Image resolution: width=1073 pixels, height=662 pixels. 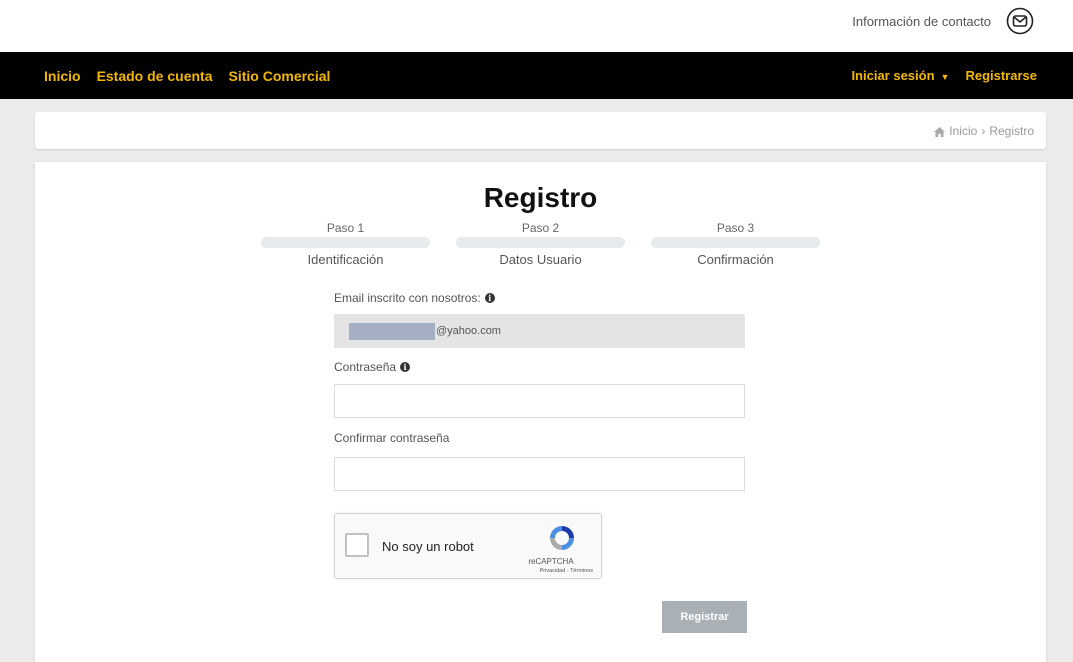 I want to click on caret-down-icon: ▼, so click(x=945, y=77).